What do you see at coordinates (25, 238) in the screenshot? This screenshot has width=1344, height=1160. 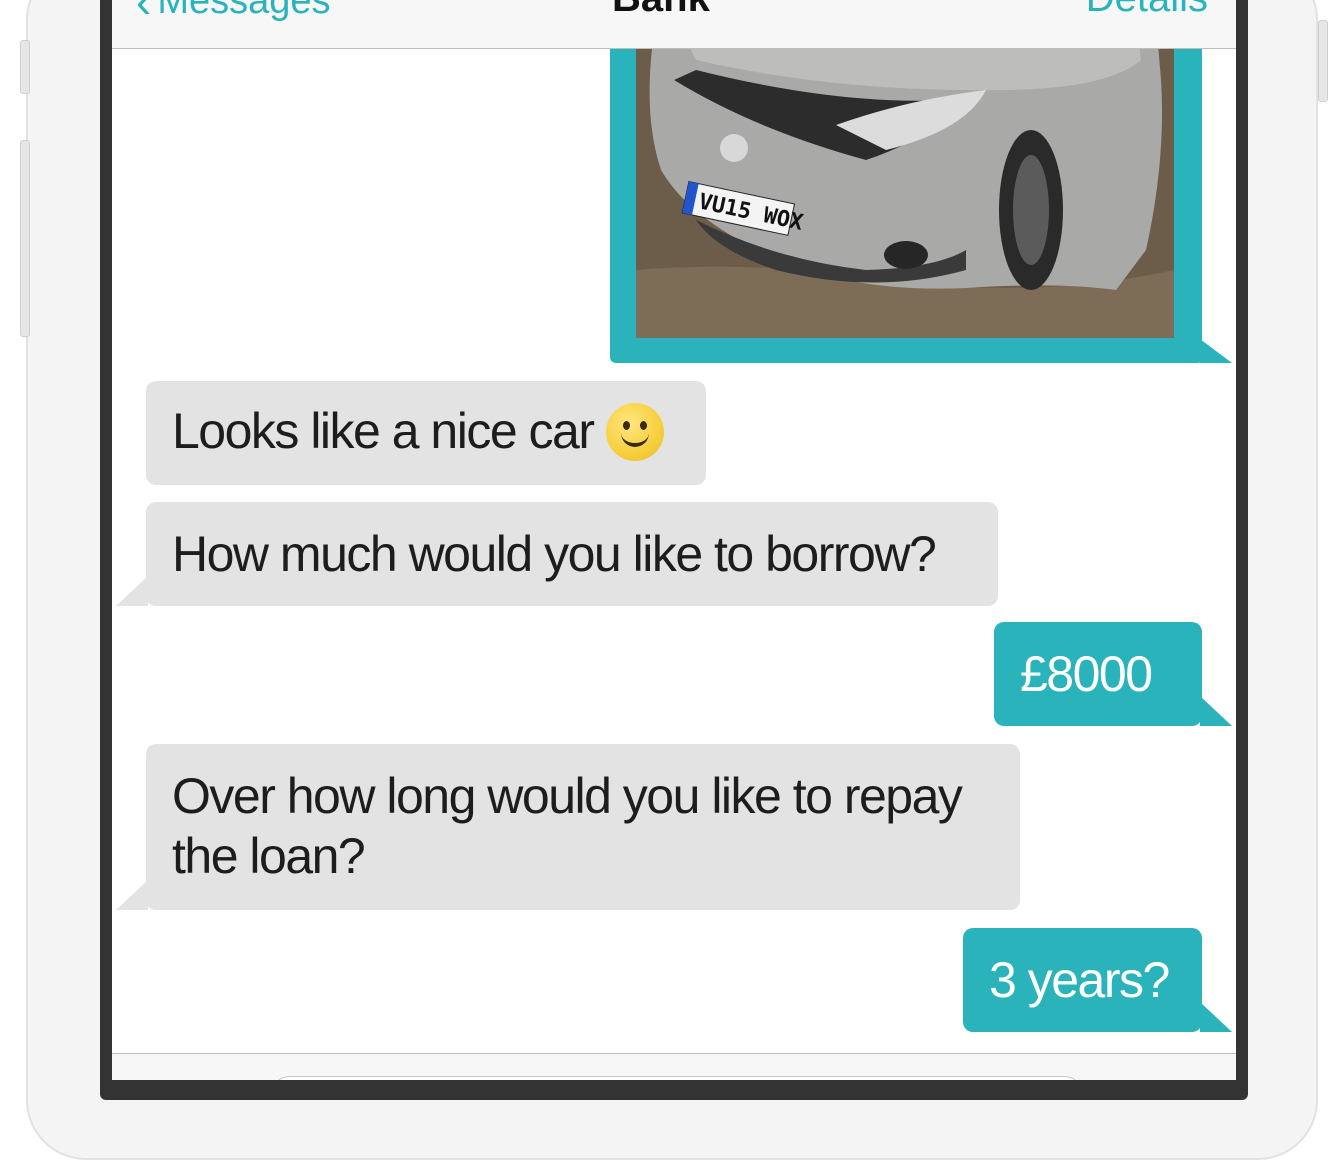 I see `volume-buttons` at bounding box center [25, 238].